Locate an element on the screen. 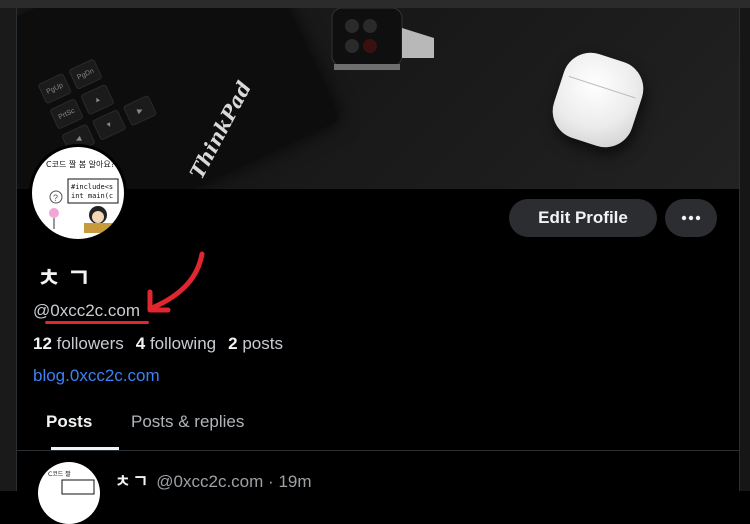 The width and height of the screenshot is (750, 524). red-arrow-annotation is located at coordinates (176, 282).